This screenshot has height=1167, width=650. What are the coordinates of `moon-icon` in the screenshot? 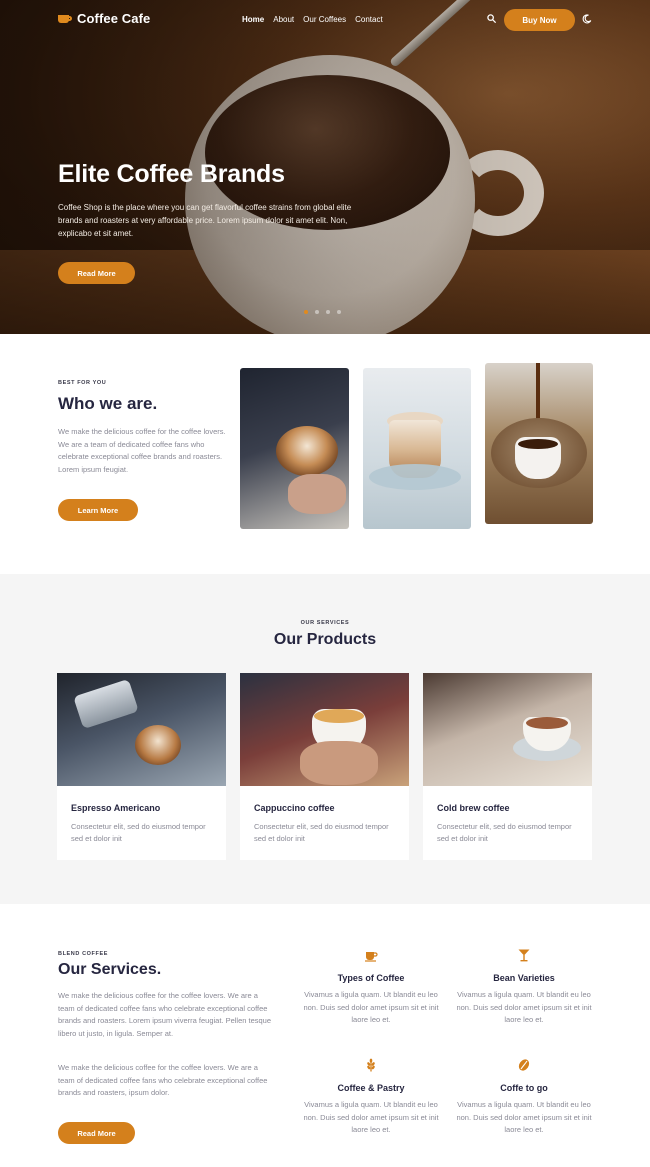 It's located at (587, 19).